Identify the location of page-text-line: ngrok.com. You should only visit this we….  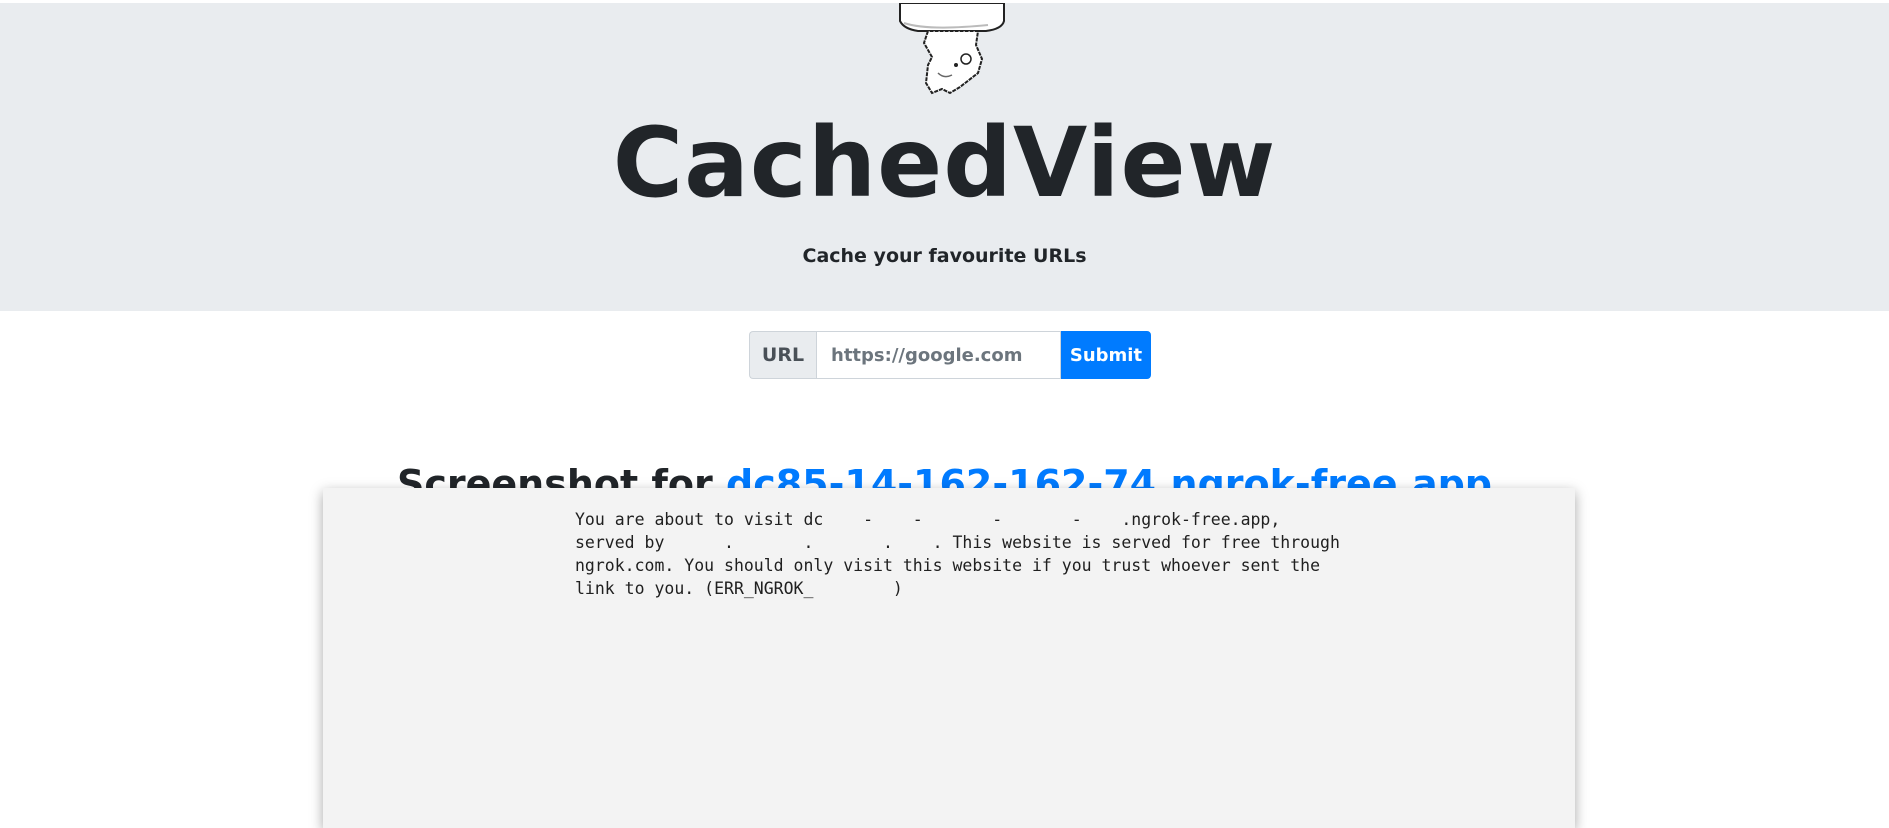
(948, 565).